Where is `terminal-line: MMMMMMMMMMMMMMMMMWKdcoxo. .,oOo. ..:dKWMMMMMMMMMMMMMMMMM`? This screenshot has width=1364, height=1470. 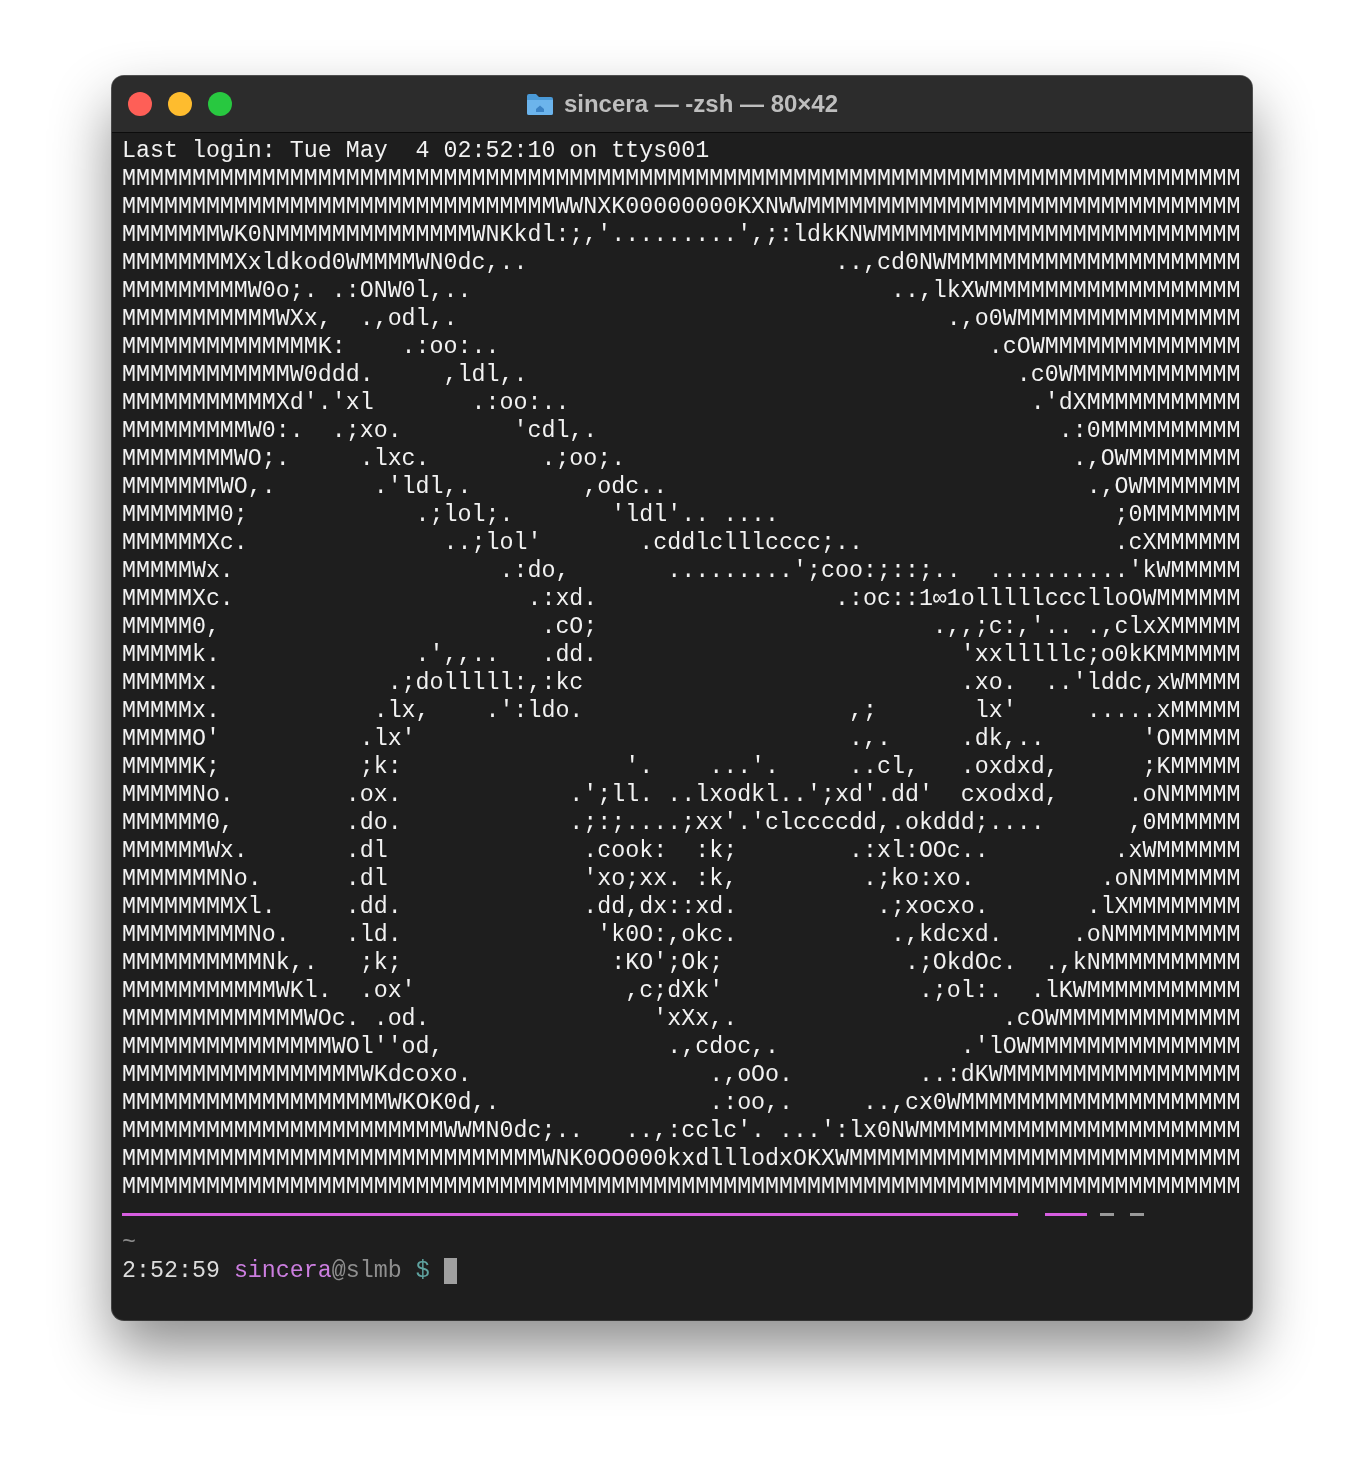 terminal-line: MMMMMMMMMMMMMMMMMWKdcoxo. .,oOo. ..:dKWMMMMMMMMMMMMMMMMM is located at coordinates (682, 1075).